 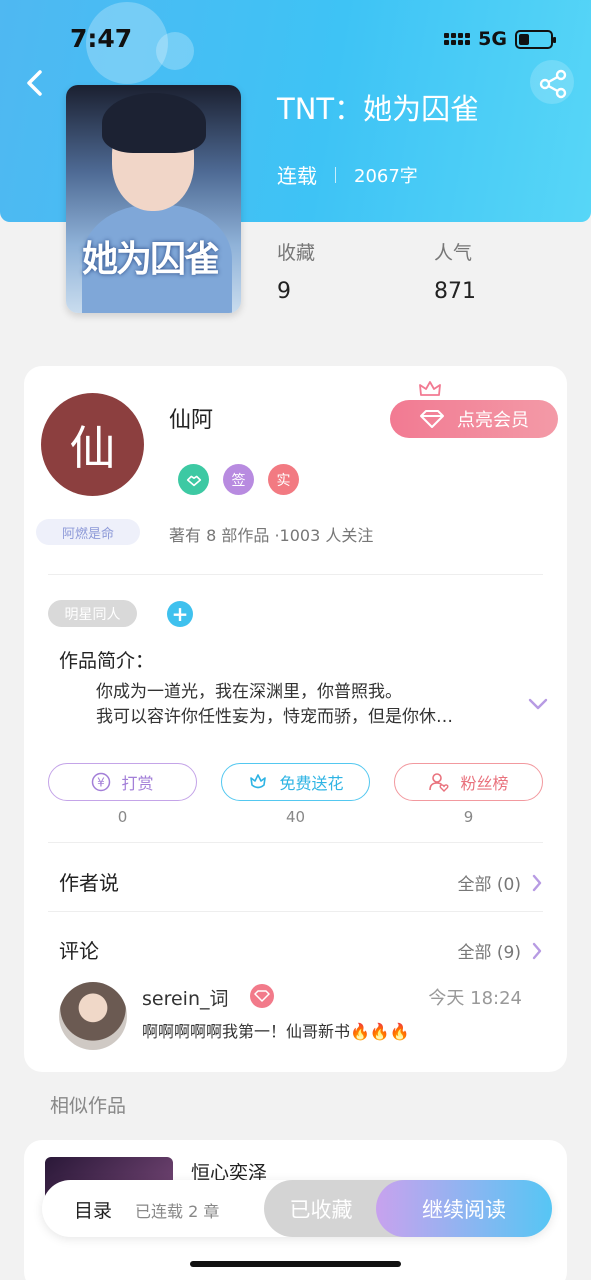 What do you see at coordinates (262, 996) in the screenshot?
I see `vip-diamond-icon` at bounding box center [262, 996].